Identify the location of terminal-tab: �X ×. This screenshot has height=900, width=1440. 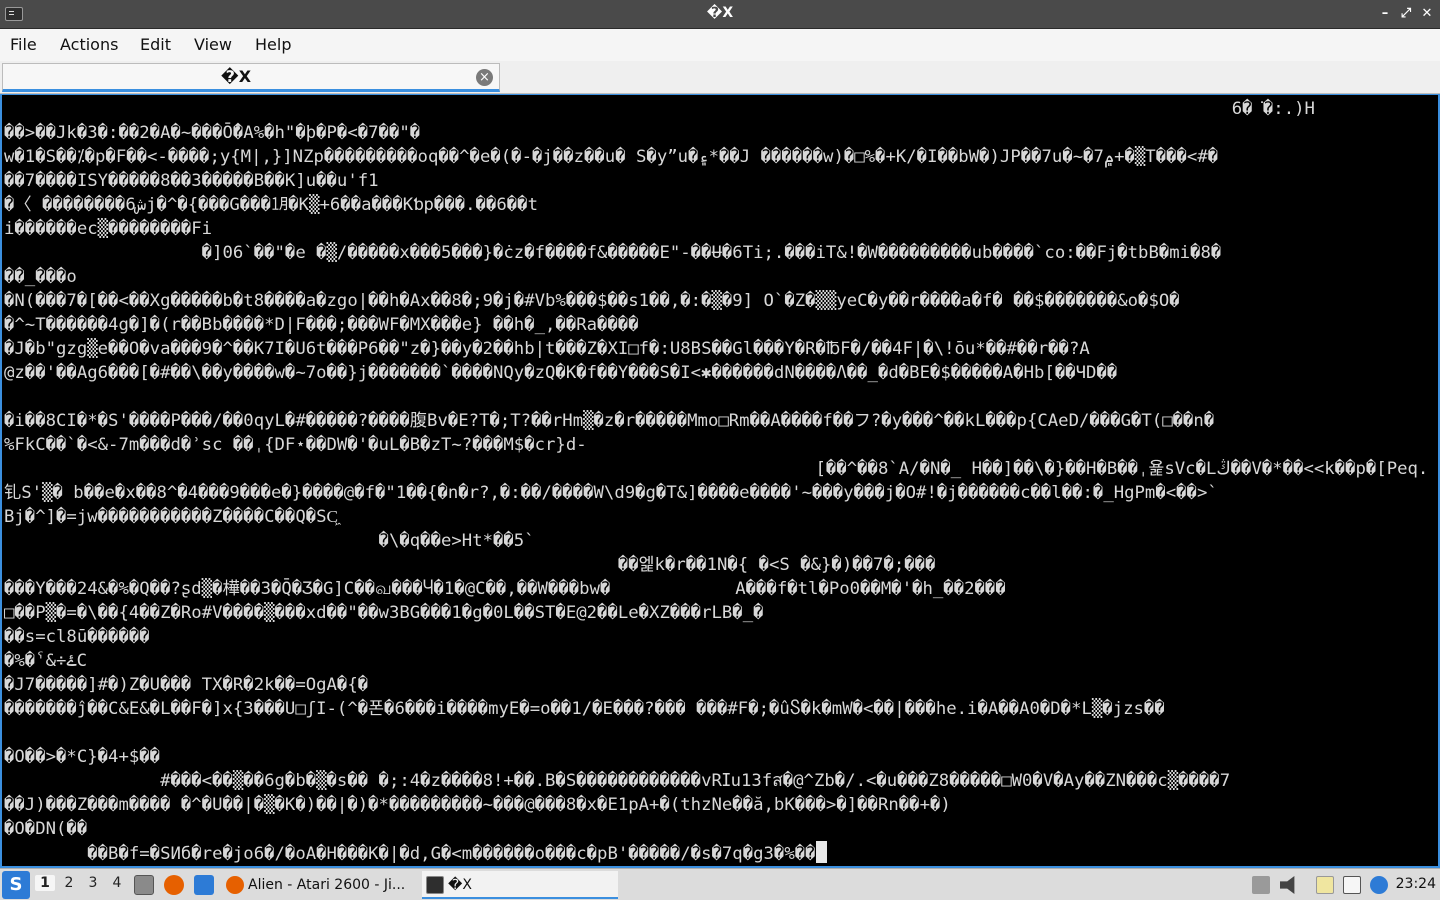
(251, 77).